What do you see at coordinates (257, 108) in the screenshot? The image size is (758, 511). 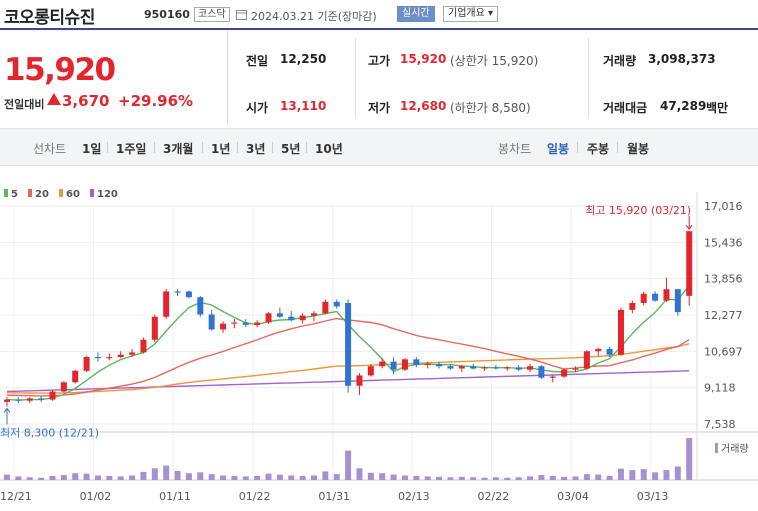 I see `open-label: 시가` at bounding box center [257, 108].